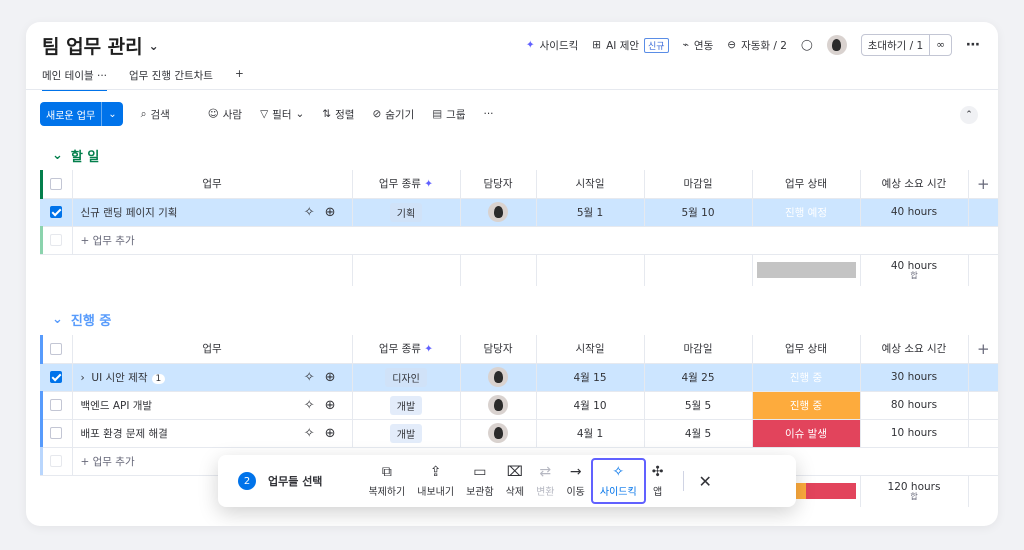  I want to click on link-icon: ∞, so click(940, 45).